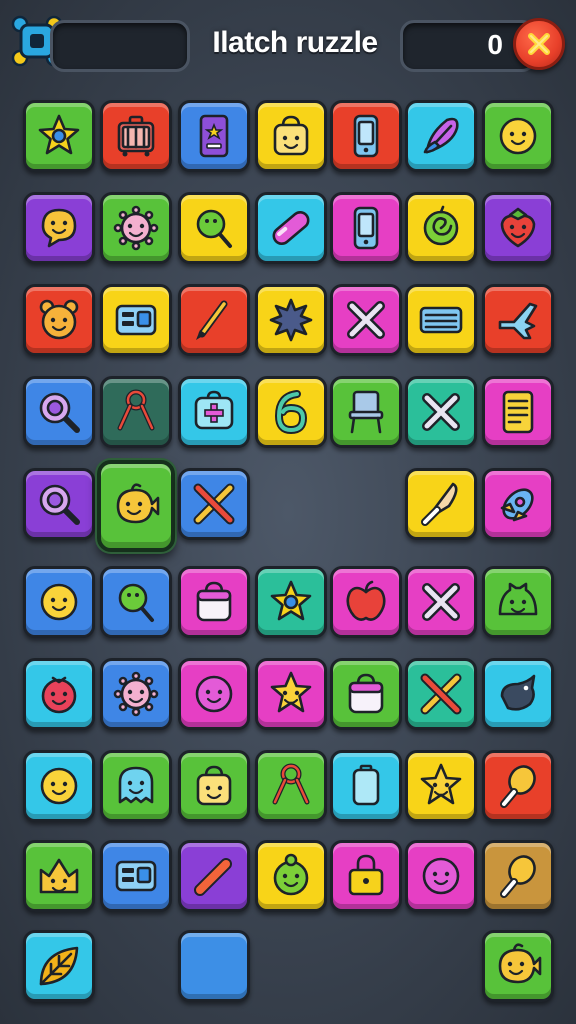  I want to click on tile-r7-c6, so click(441, 694).